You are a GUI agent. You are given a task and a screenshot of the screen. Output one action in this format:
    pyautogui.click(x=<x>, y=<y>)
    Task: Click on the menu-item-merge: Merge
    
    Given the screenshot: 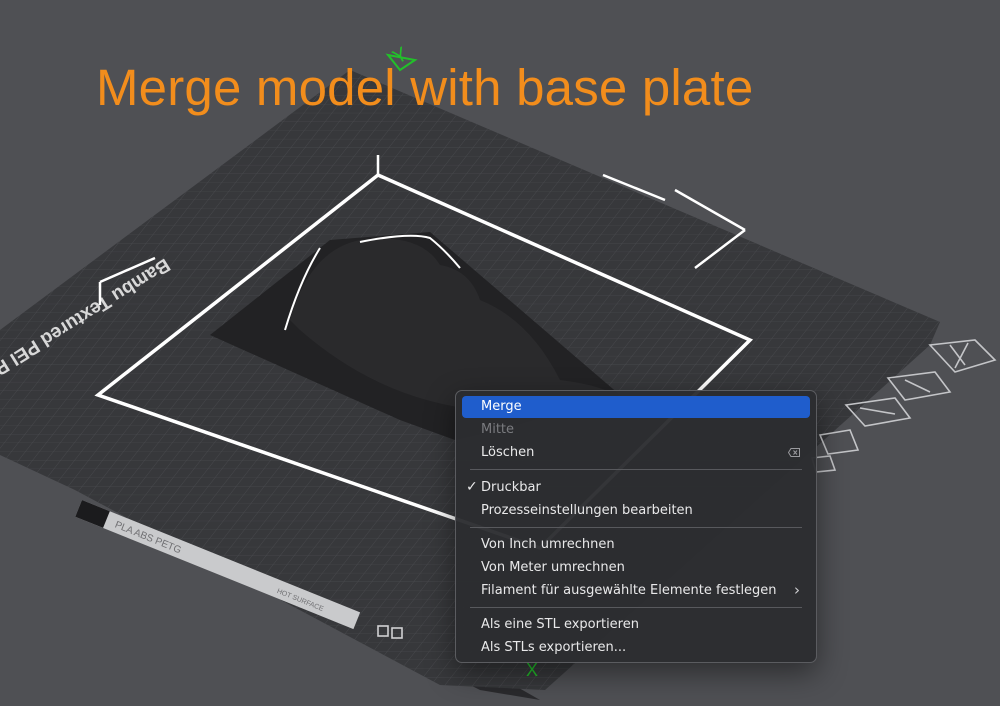 What is the action you would take?
    pyautogui.click(x=636, y=407)
    